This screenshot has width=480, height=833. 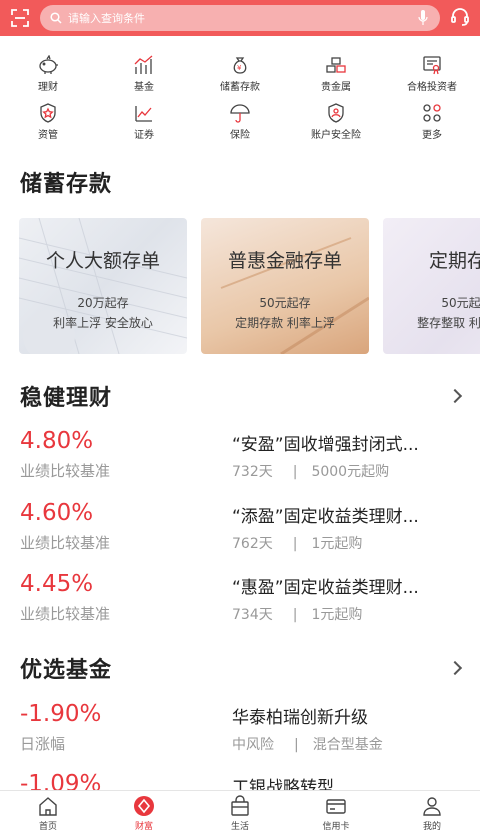 I want to click on tab-label: 我的, so click(x=431, y=827).